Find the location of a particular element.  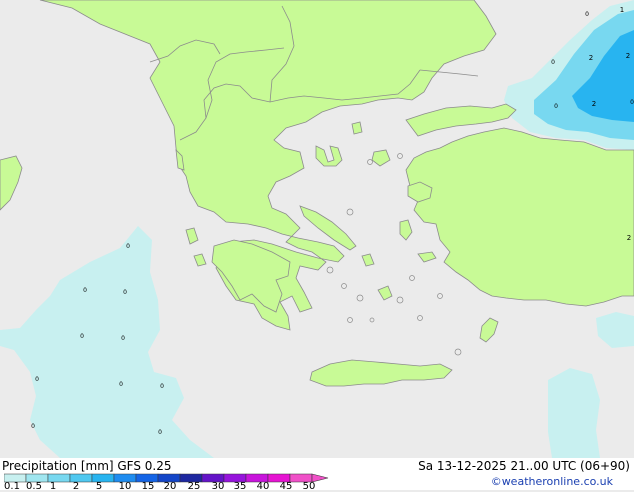

legend-tick-label: 0.1 is located at coordinates (12, 486).